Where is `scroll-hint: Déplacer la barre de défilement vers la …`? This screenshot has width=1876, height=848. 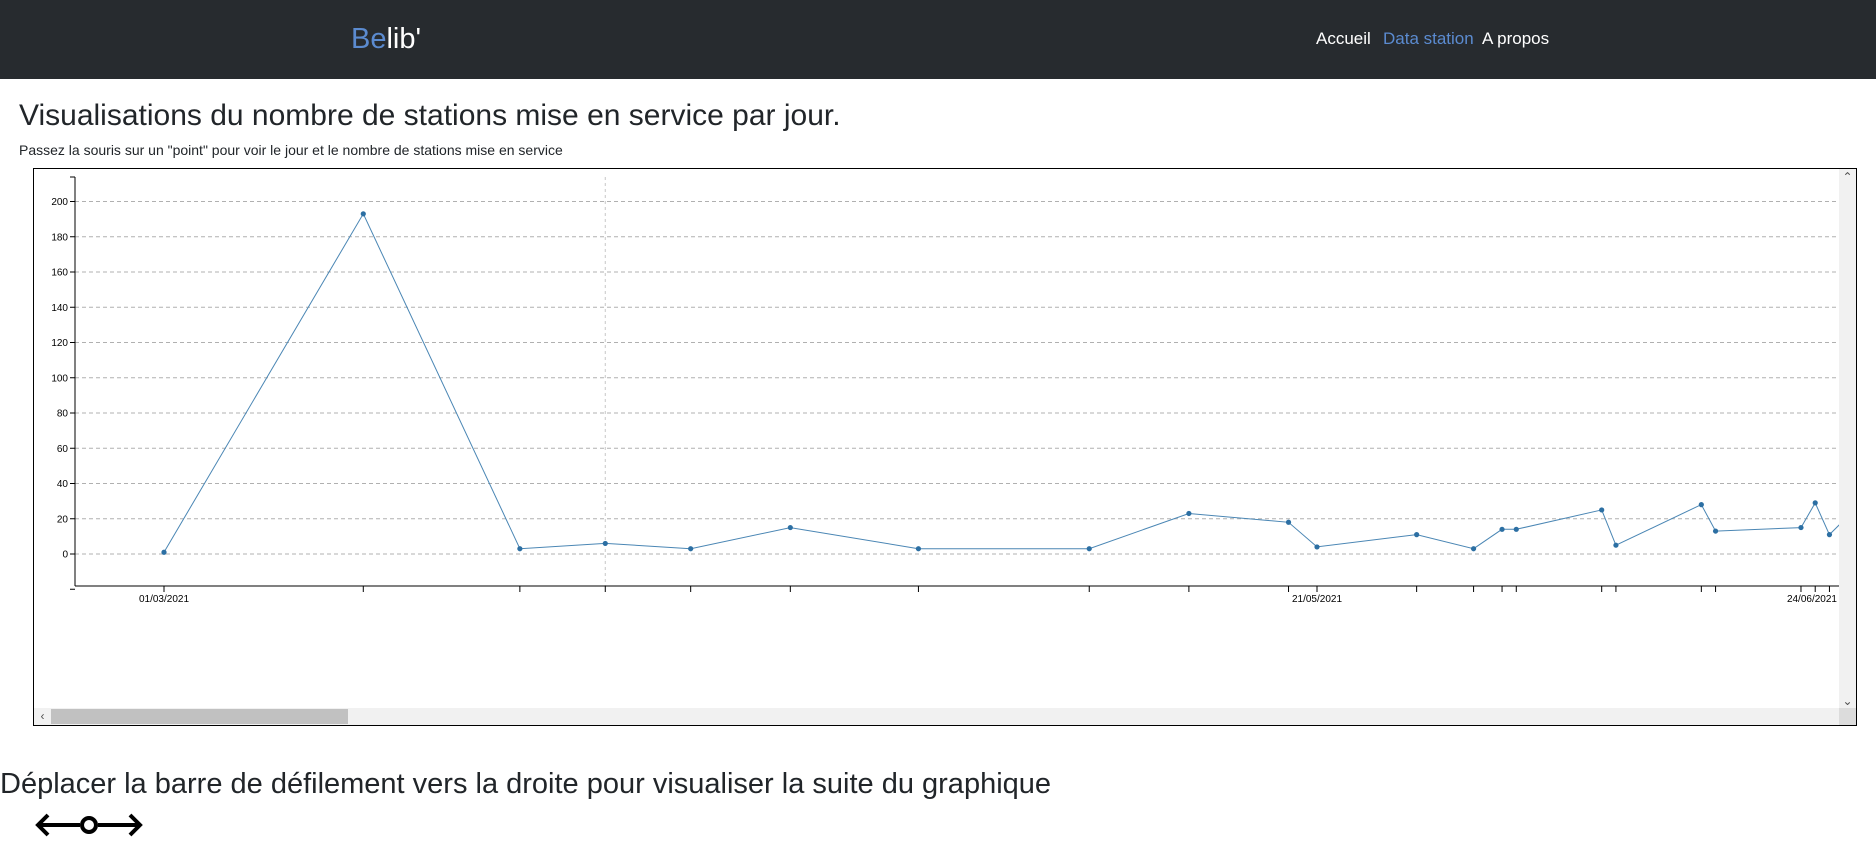
scroll-hint: Déplacer la barre de défilement vers la … is located at coordinates (526, 784).